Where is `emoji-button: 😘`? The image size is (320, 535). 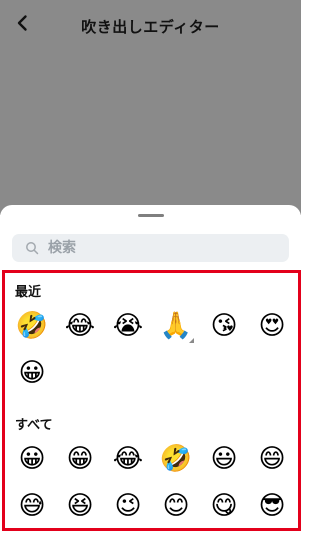
emoji-button: 😘 is located at coordinates (224, 326).